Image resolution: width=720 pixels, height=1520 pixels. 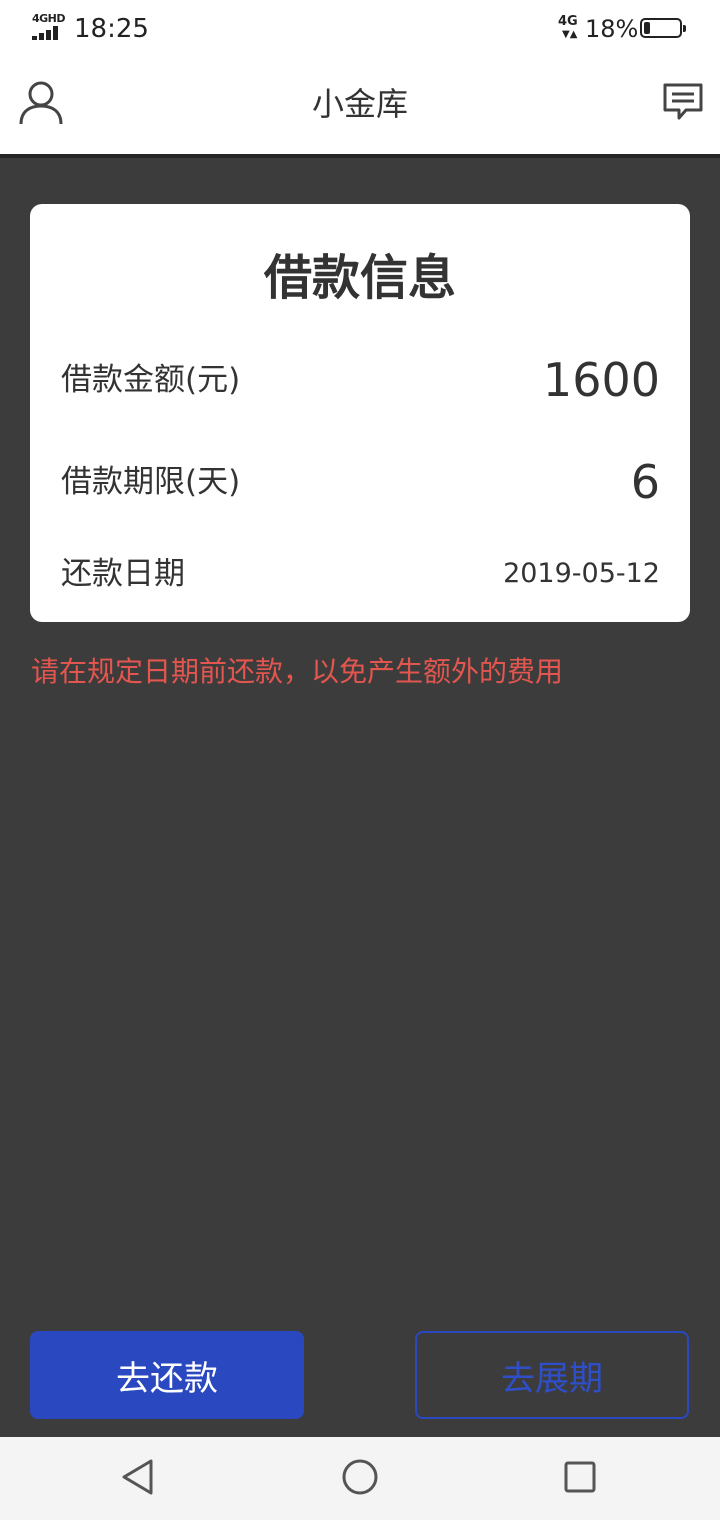 What do you see at coordinates (580, 1477) in the screenshot?
I see `recent-square-icon` at bounding box center [580, 1477].